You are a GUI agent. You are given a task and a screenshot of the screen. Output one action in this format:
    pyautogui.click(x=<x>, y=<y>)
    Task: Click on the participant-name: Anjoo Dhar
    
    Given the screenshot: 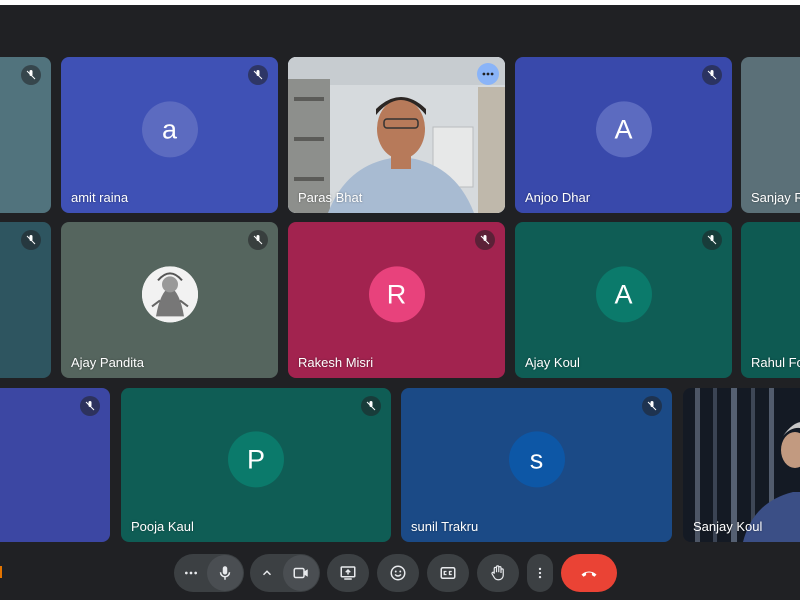 What is the action you would take?
    pyautogui.click(x=558, y=197)
    